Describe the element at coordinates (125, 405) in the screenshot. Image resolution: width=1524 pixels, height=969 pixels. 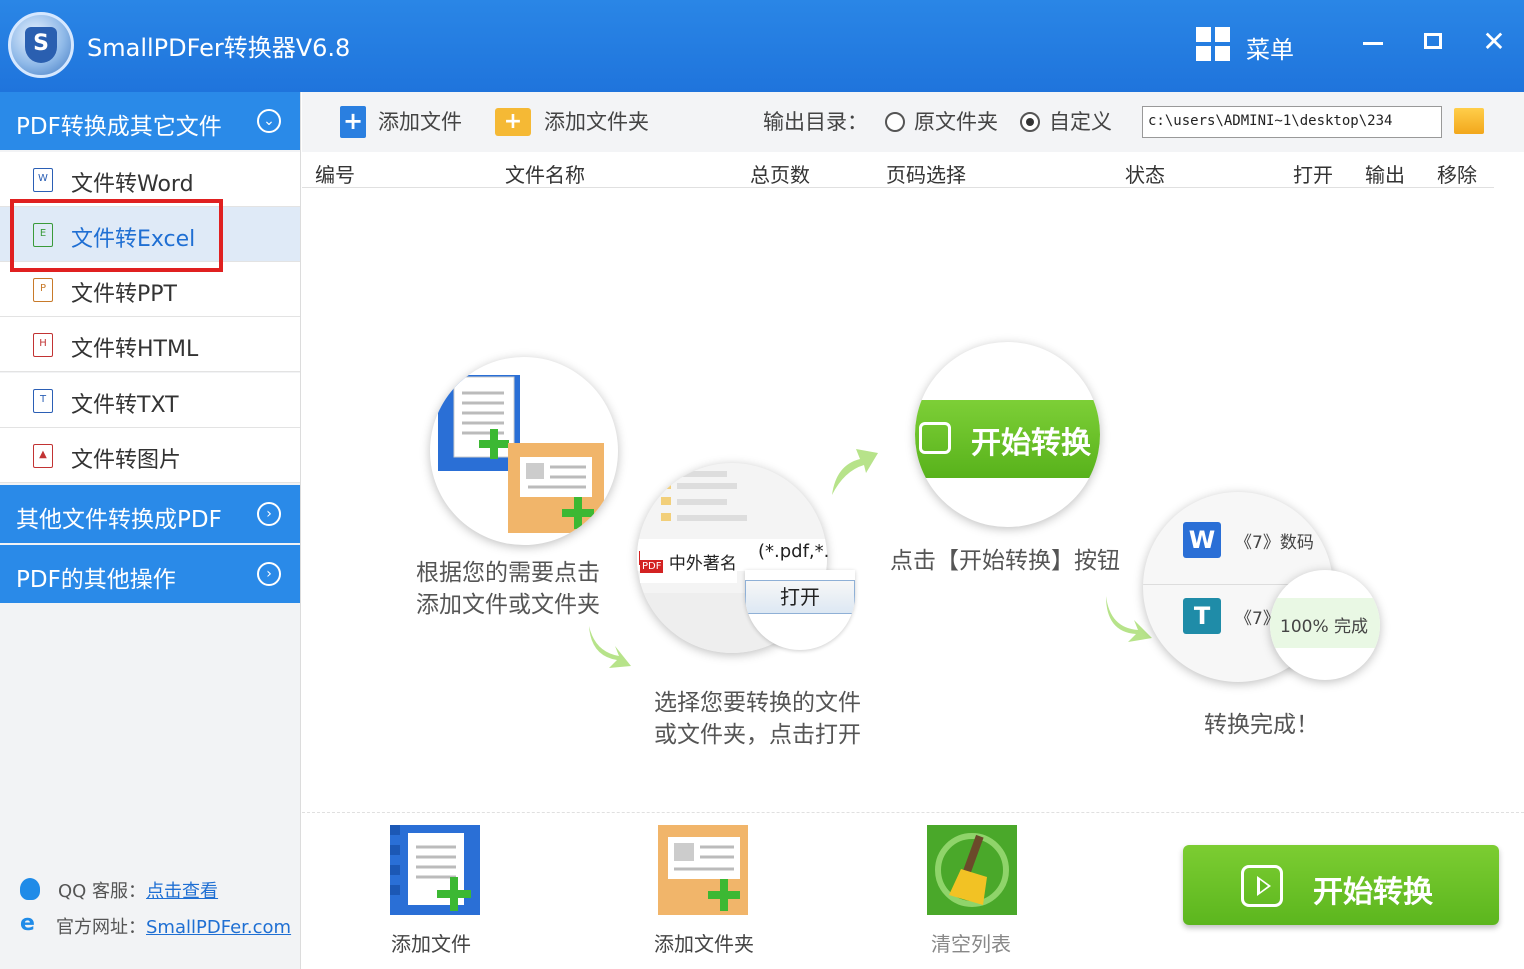
I see `sidebar-item-label: 文件转TXT` at that location.